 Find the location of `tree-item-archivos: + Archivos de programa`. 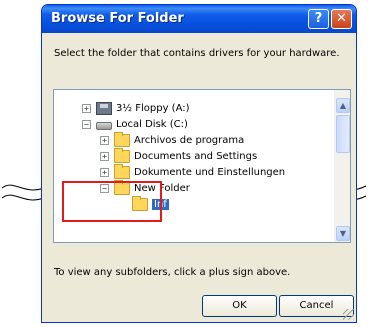

tree-item-archivos: + Archivos de programa is located at coordinates (172, 139).